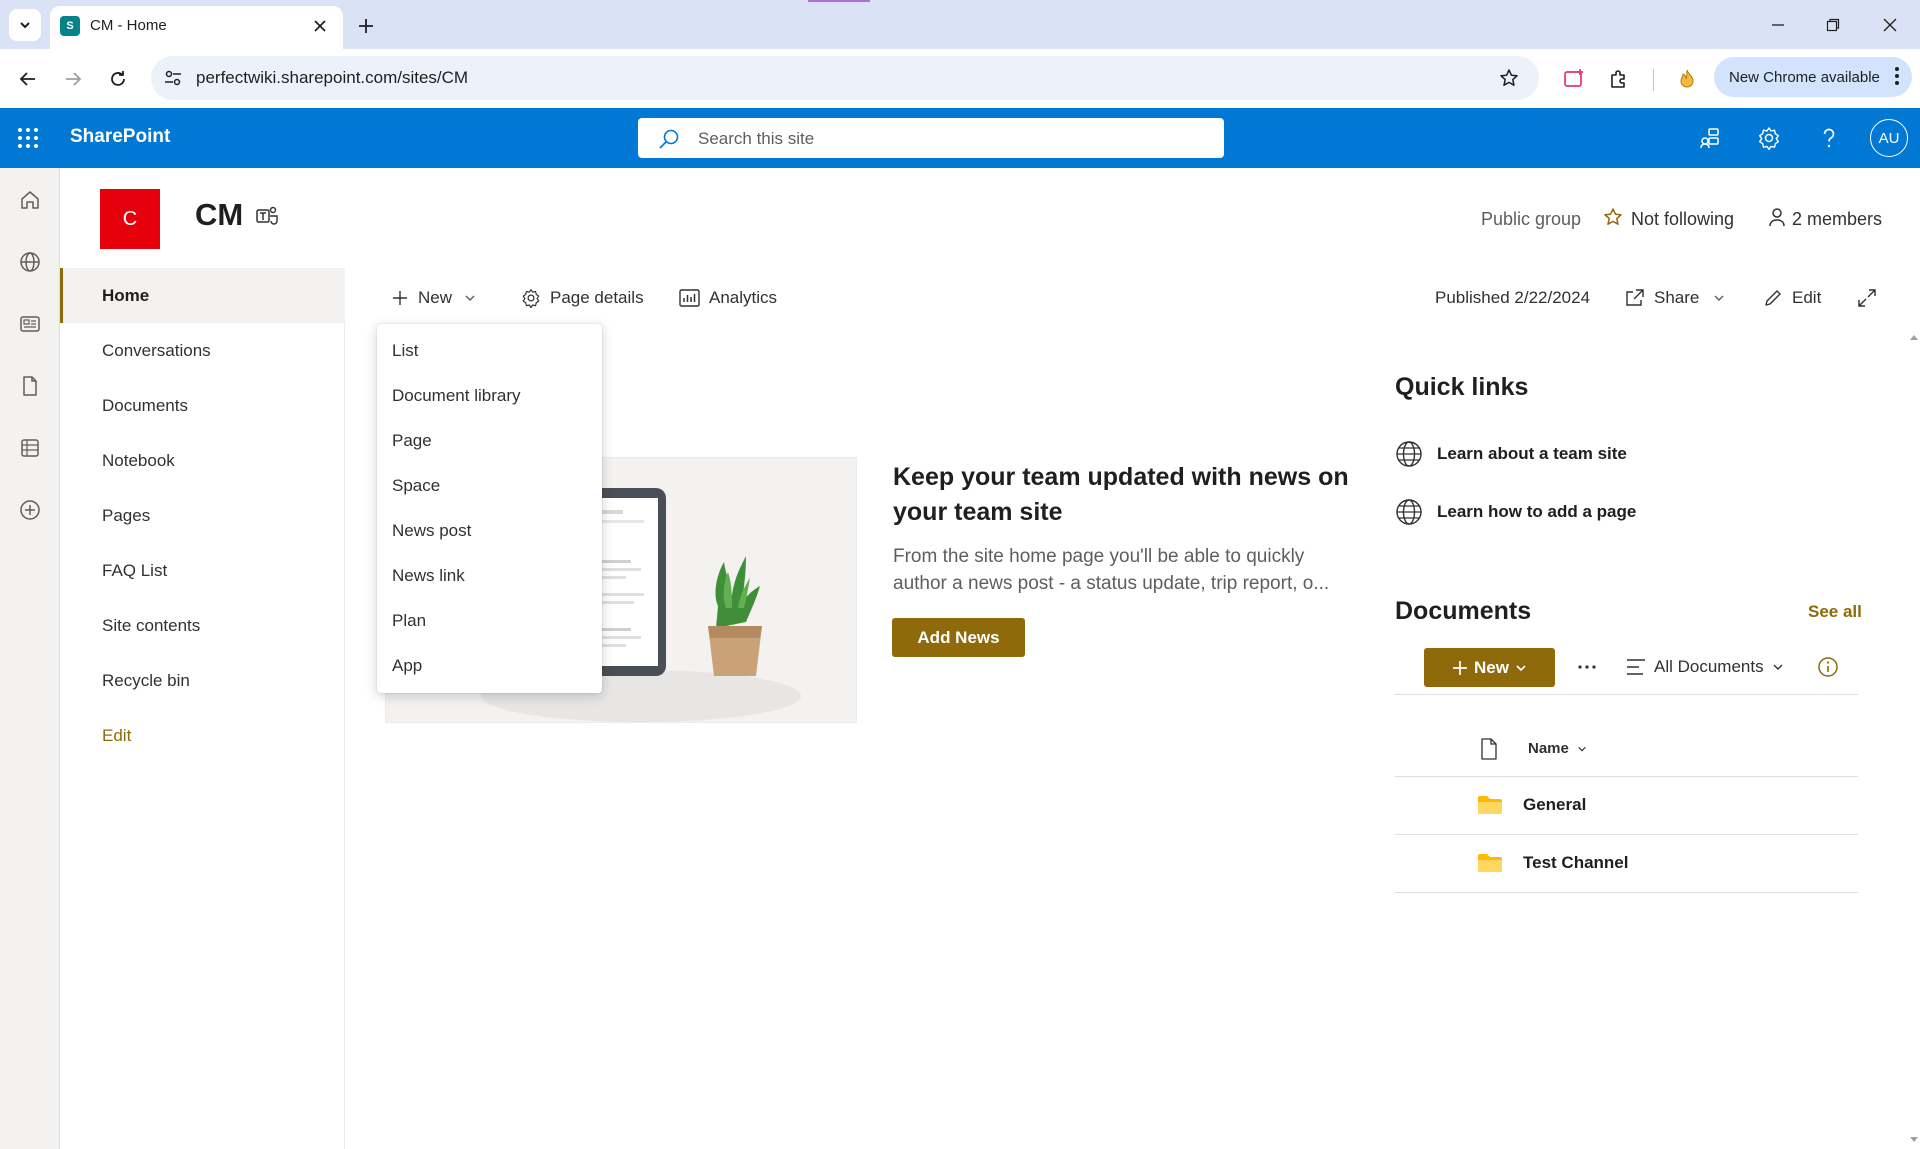 This screenshot has height=1149, width=1920. Describe the element at coordinates (489, 395) in the screenshot. I see `menu-item-document-library: Document library` at that location.